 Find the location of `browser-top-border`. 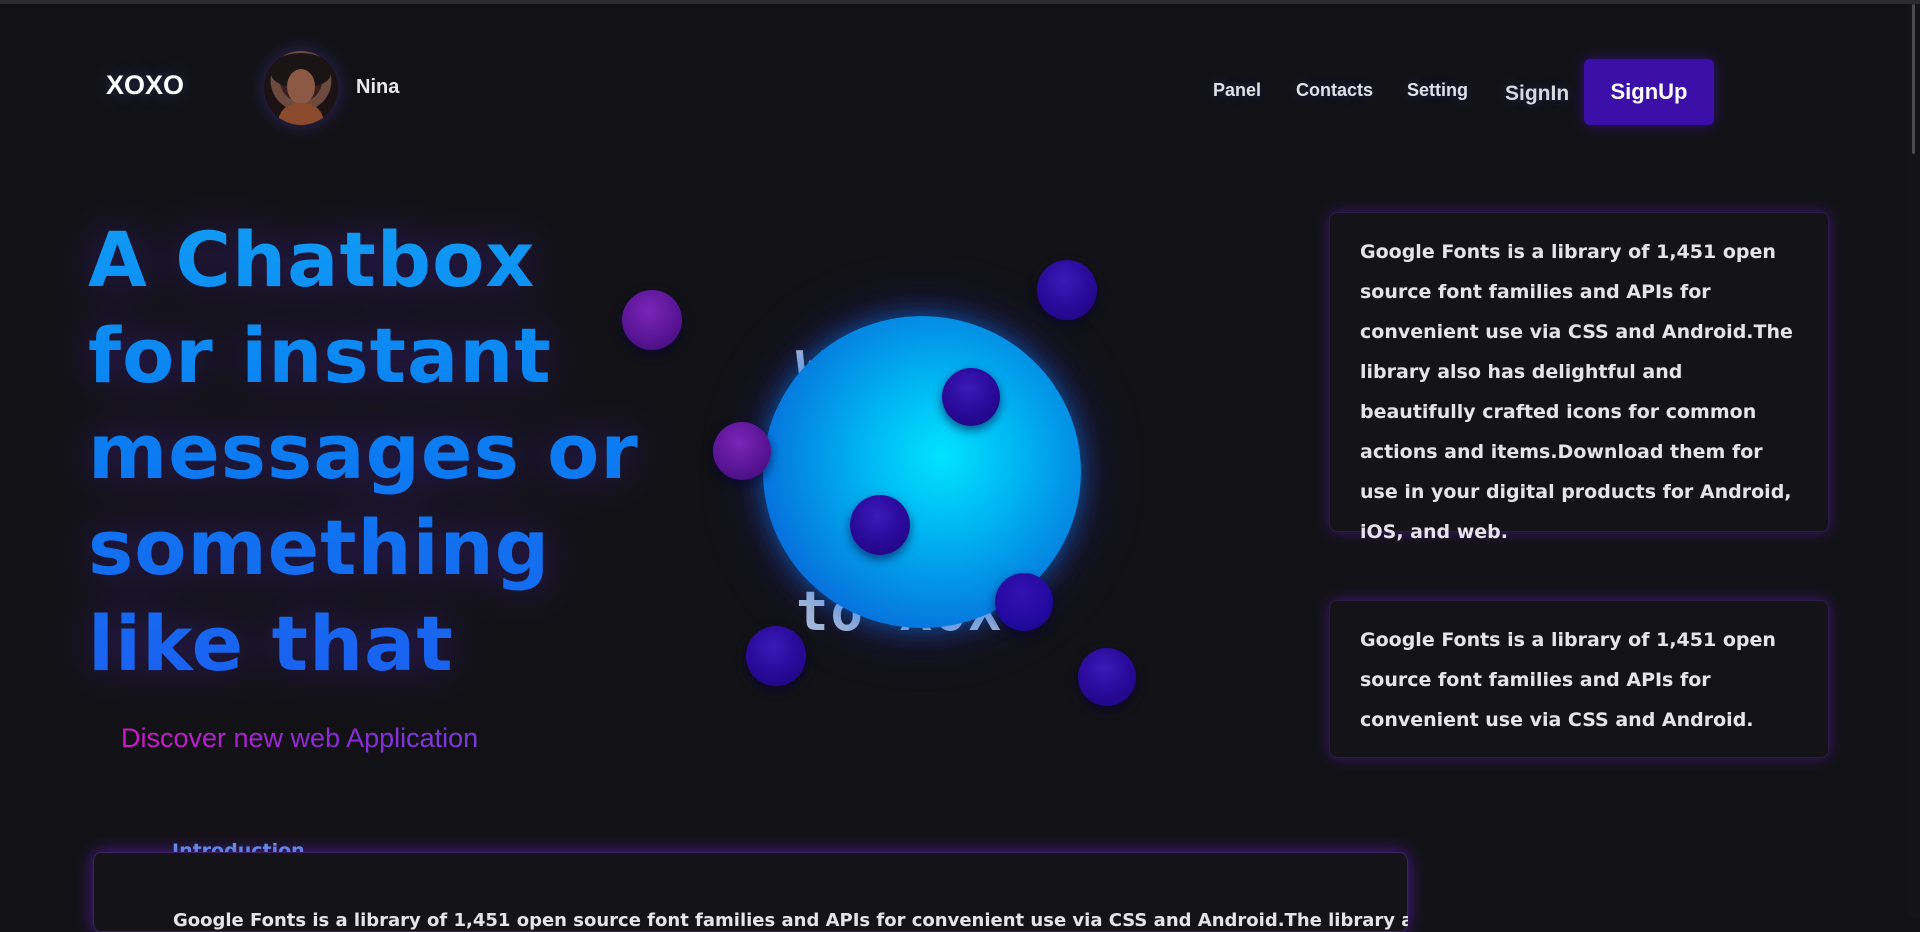

browser-top-border is located at coordinates (960, 2).